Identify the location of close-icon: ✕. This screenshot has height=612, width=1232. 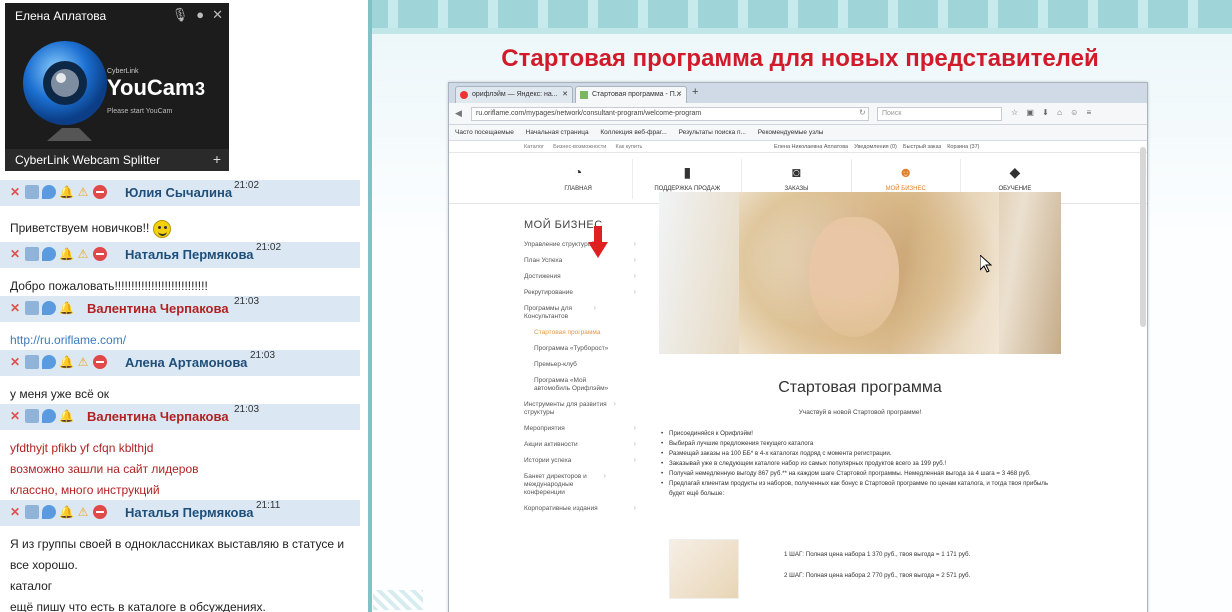
(217, 15).